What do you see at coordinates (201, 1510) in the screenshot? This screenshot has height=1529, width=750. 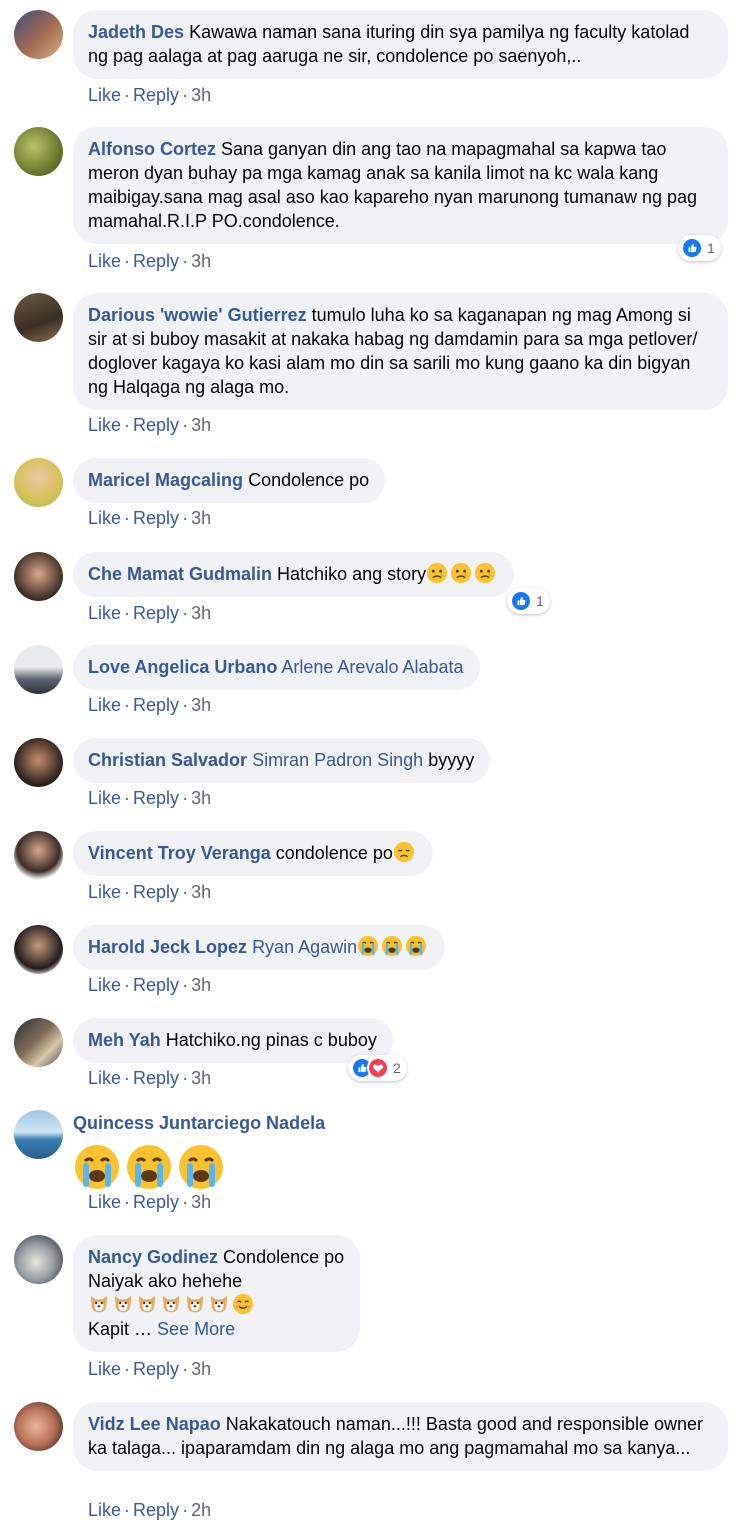 I see `timestamp: 2h` at bounding box center [201, 1510].